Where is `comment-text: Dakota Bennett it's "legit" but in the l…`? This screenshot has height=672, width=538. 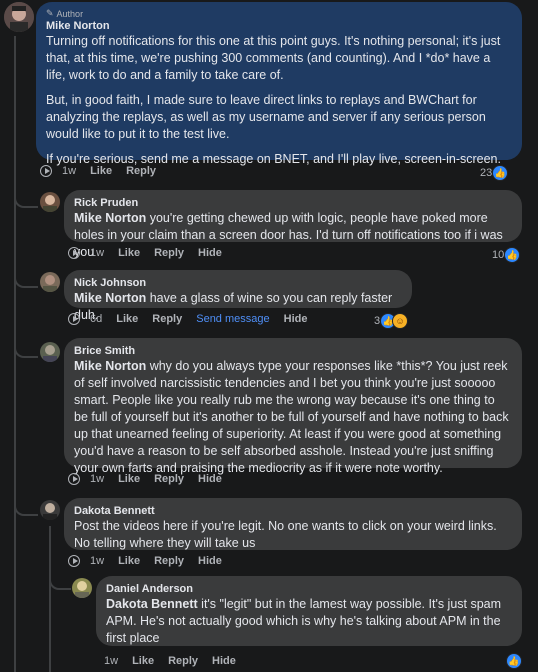 comment-text: Dakota Bennett it's "legit" but in the l… is located at coordinates (304, 621).